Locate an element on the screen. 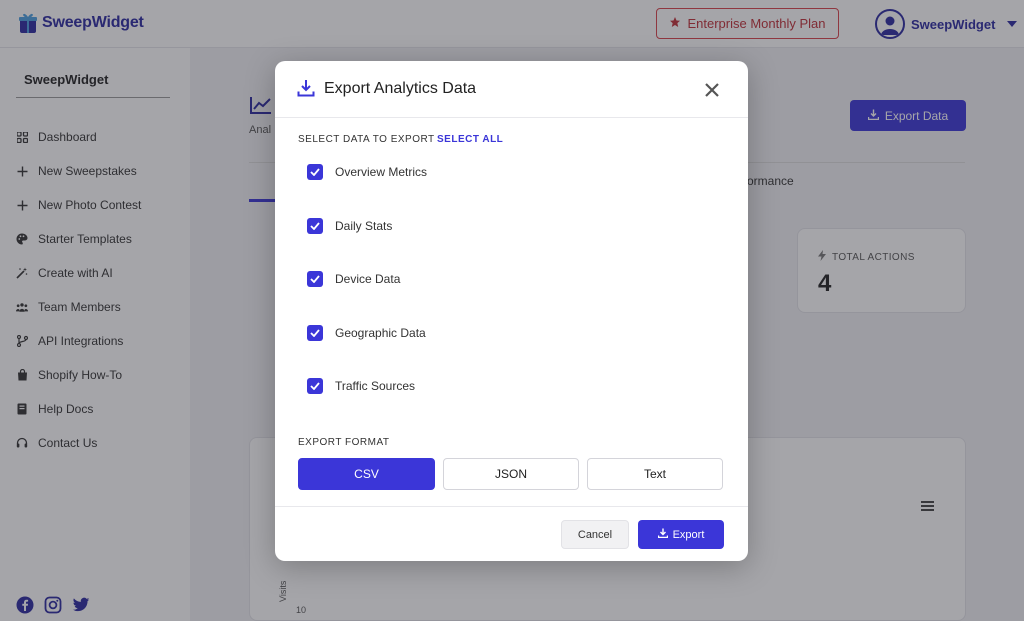 The height and width of the screenshot is (621, 1024). export-format-label: EXPORT FORMAT is located at coordinates (344, 442).